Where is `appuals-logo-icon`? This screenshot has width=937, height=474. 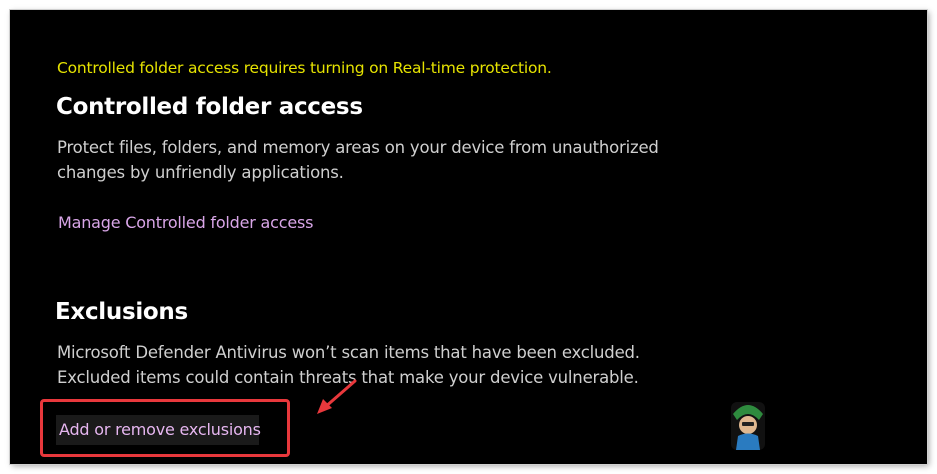 appuals-logo-icon is located at coordinates (748, 426).